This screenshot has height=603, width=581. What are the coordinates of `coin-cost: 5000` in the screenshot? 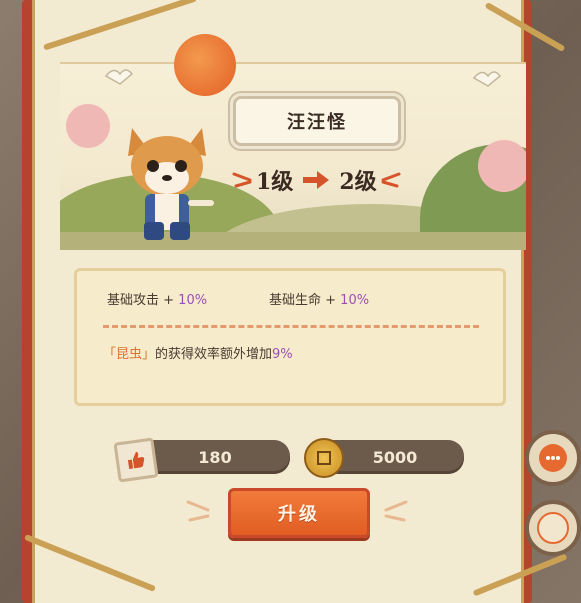 It's located at (395, 457).